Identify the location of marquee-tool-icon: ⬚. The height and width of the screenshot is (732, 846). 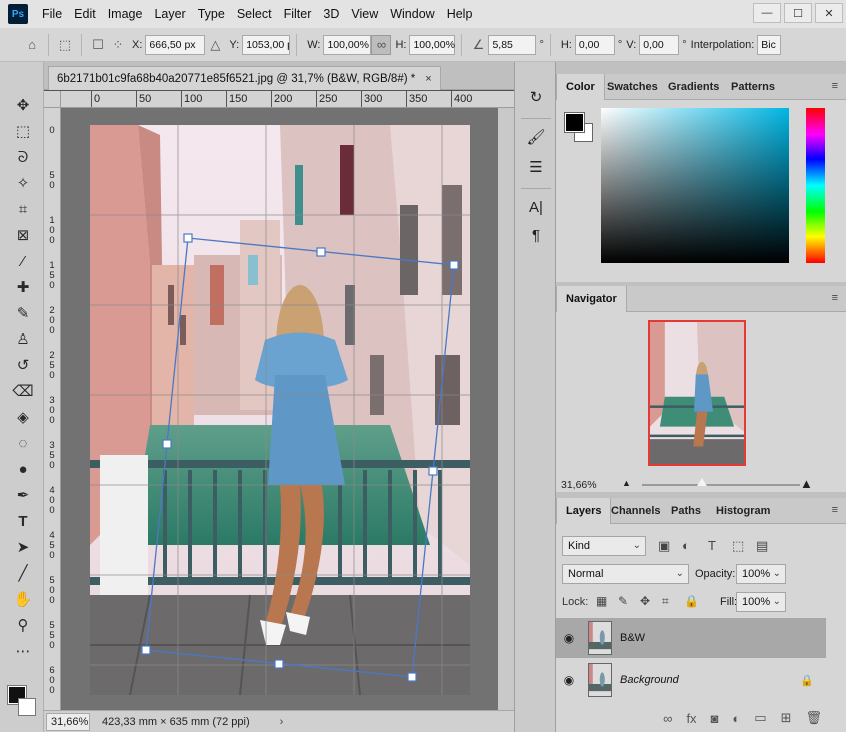
(23, 131).